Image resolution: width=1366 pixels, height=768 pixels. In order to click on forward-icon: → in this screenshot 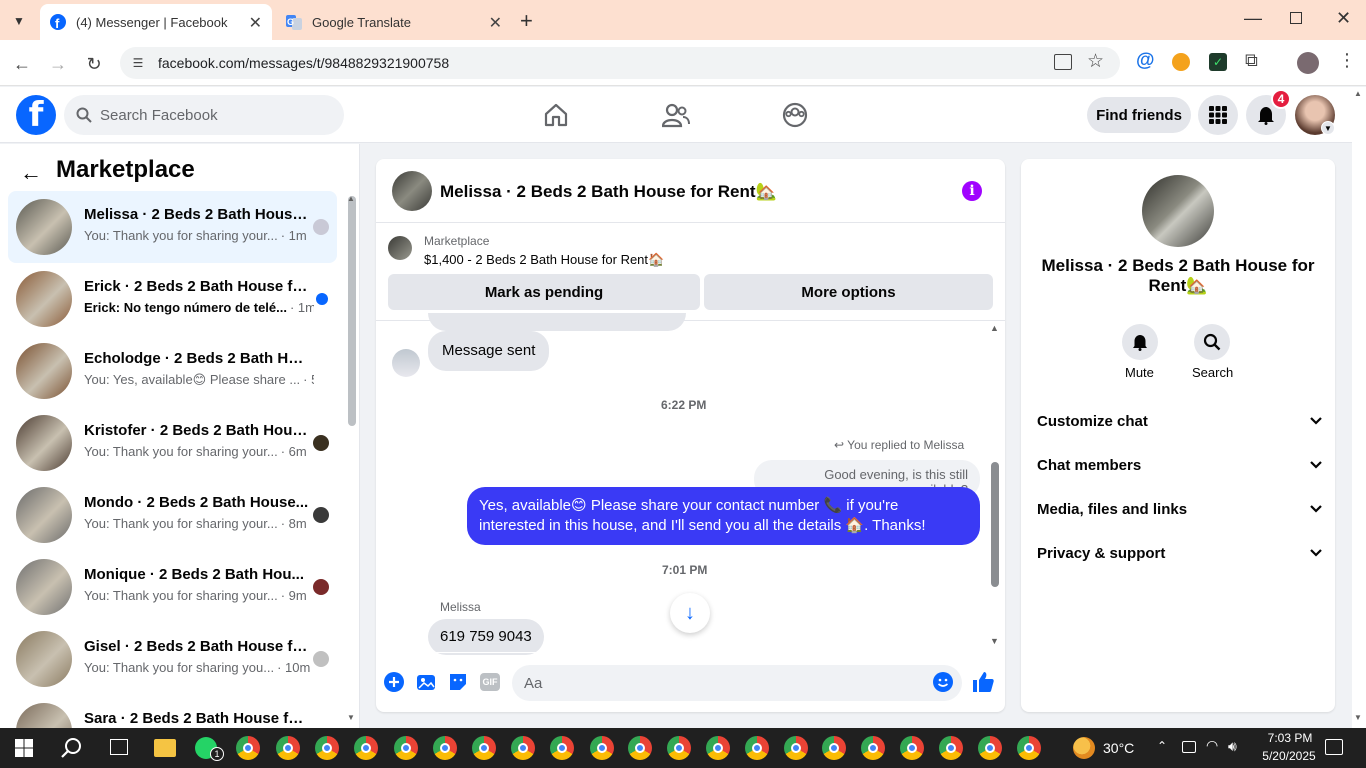, I will do `click(58, 64)`.